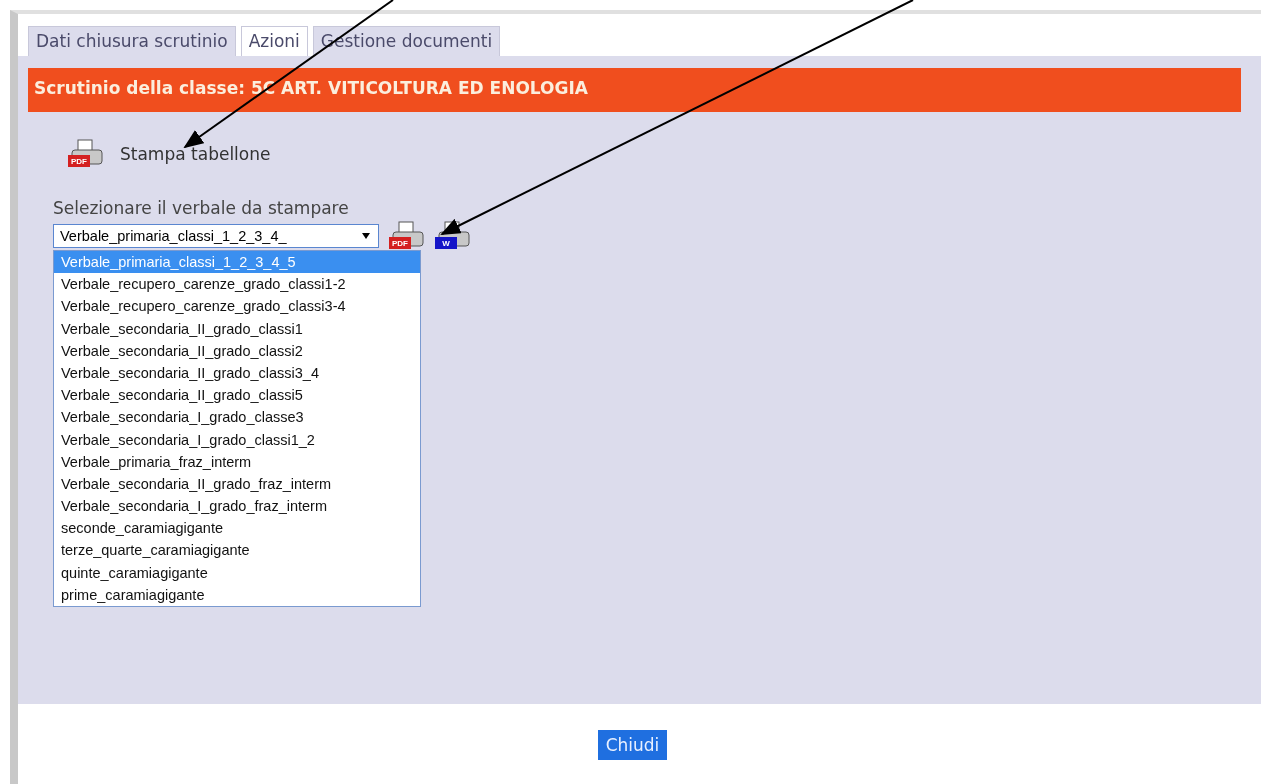  I want to click on caret-icon, so click(366, 236).